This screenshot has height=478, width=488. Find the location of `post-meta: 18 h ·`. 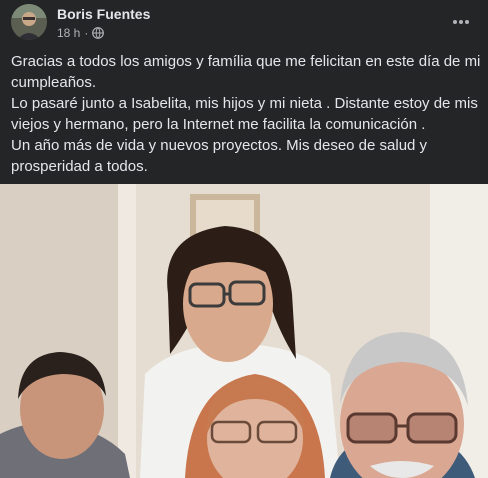

post-meta: 18 h · is located at coordinates (81, 33).